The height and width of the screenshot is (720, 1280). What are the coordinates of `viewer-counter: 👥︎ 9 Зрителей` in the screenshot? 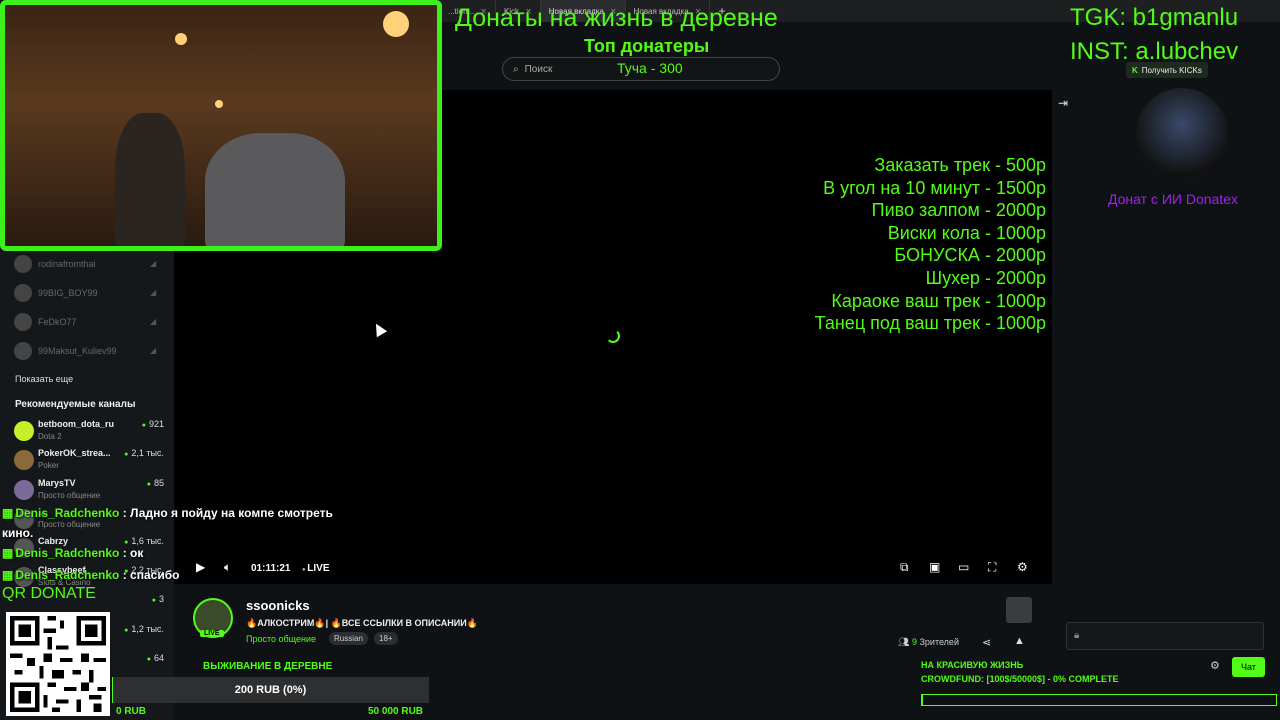 It's located at (928, 642).